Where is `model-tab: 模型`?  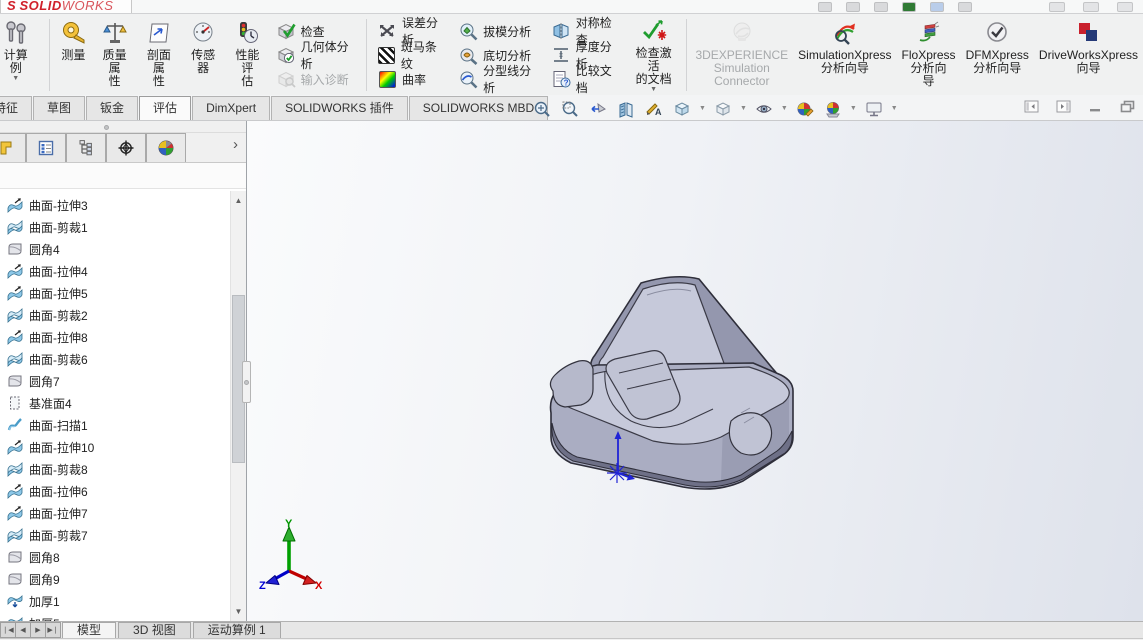 model-tab: 模型 is located at coordinates (89, 630).